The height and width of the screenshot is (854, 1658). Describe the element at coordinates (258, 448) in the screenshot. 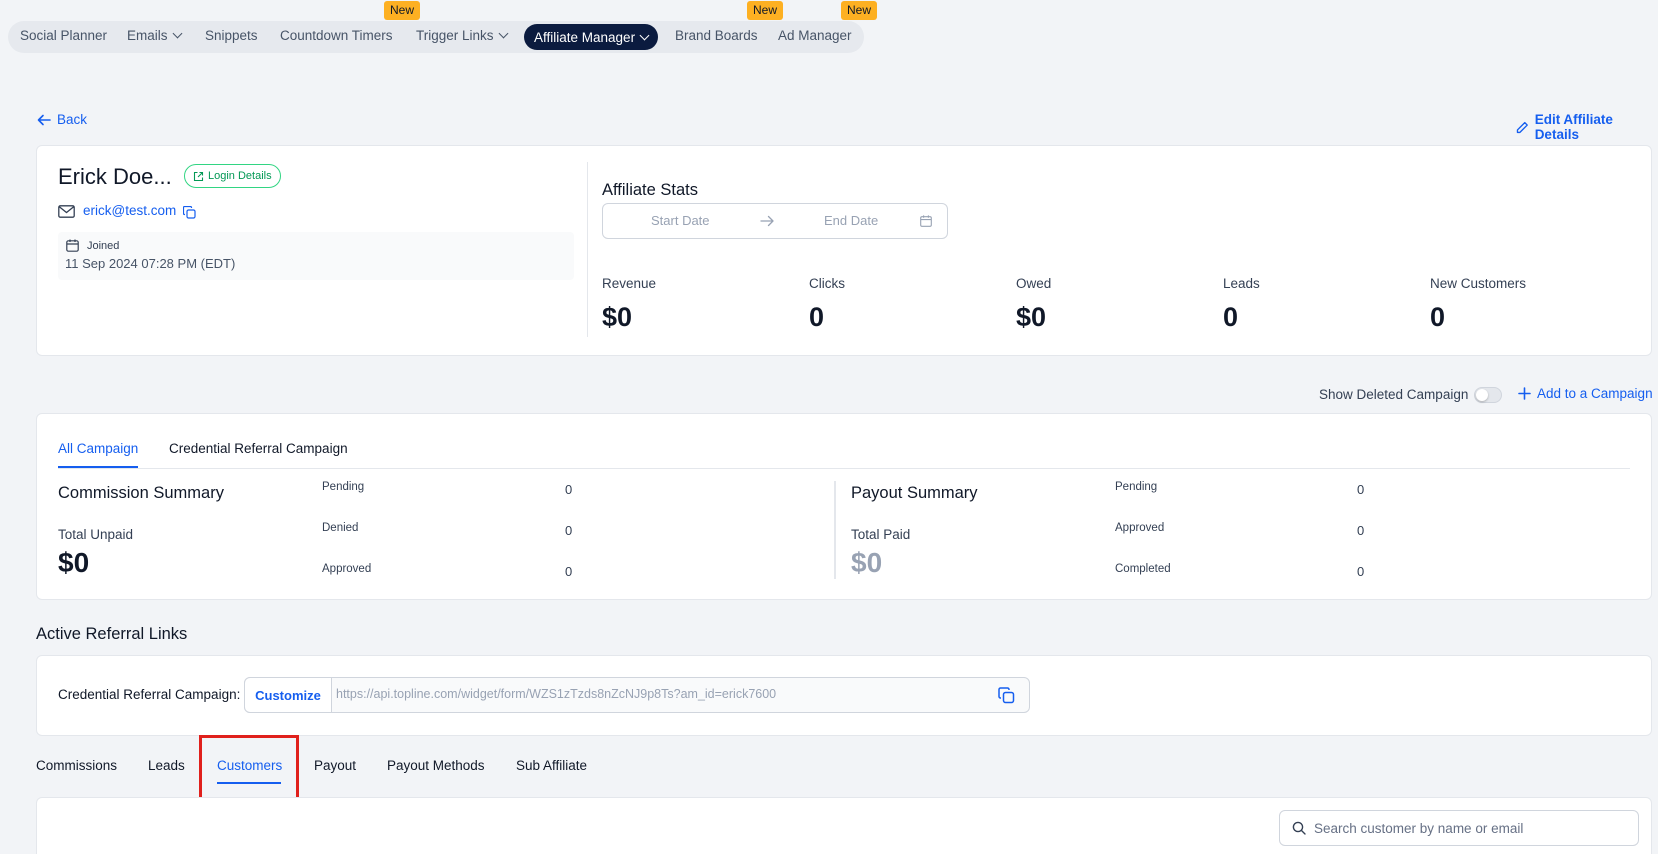

I see `tab-credential-referral-campaign: Credential Referral Campaign` at that location.